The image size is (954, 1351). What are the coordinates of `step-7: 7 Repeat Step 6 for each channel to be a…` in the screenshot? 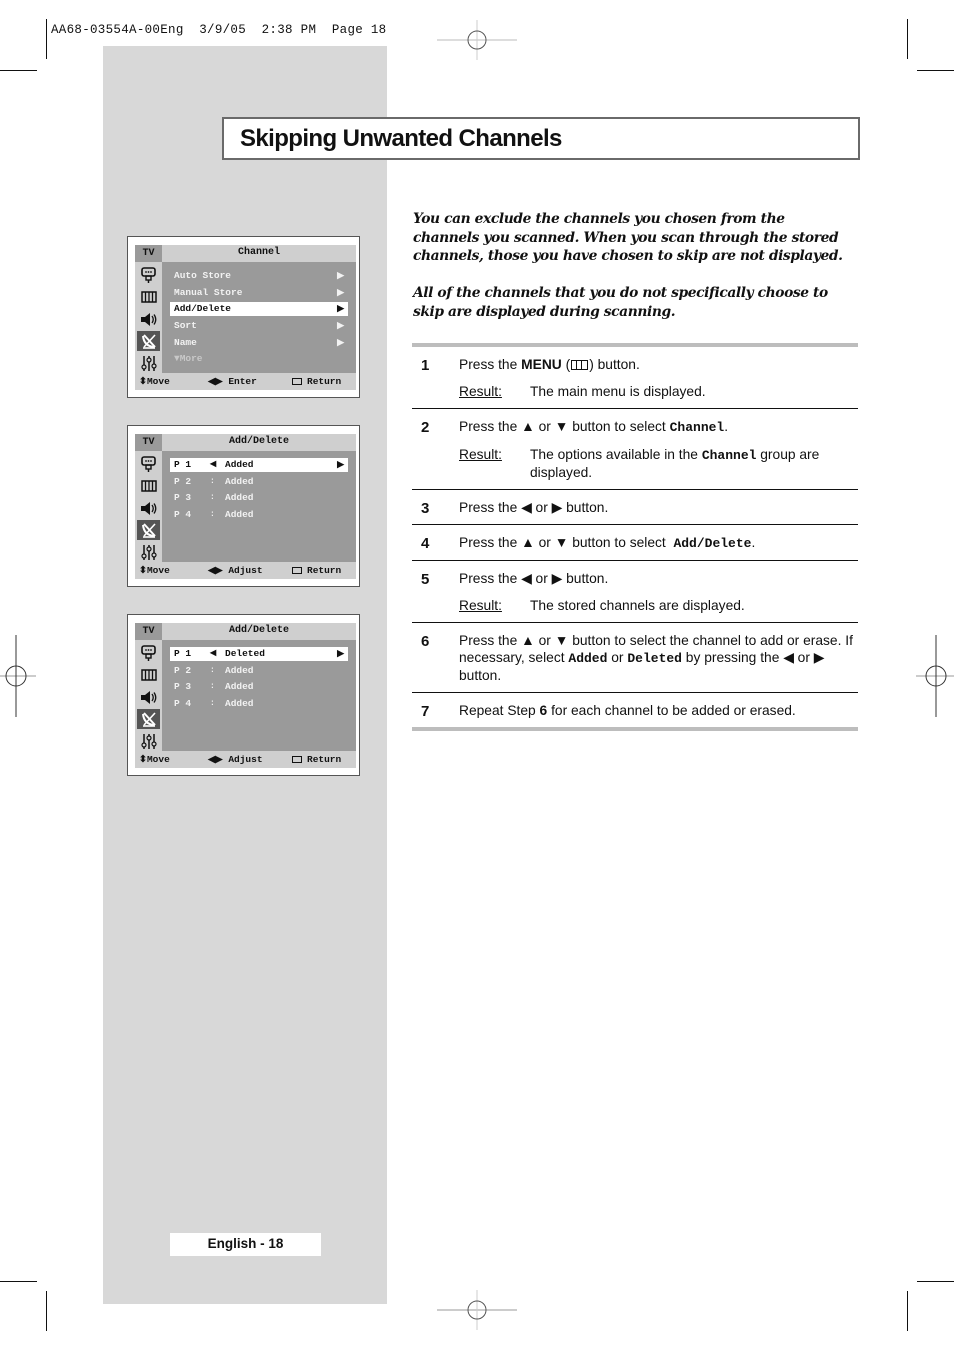 It's located at (635, 710).